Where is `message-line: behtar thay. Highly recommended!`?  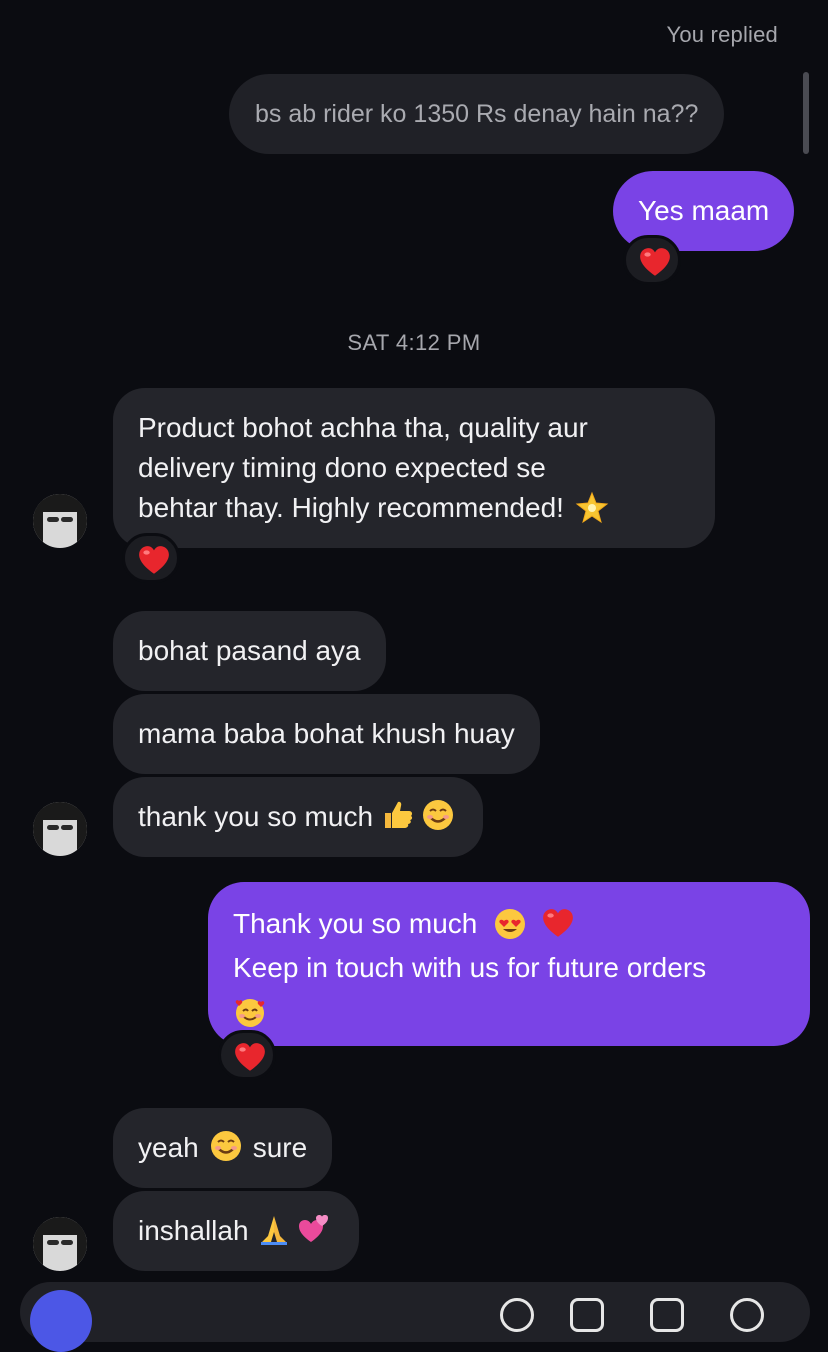
message-line: behtar thay. Highly recommended! is located at coordinates (414, 508).